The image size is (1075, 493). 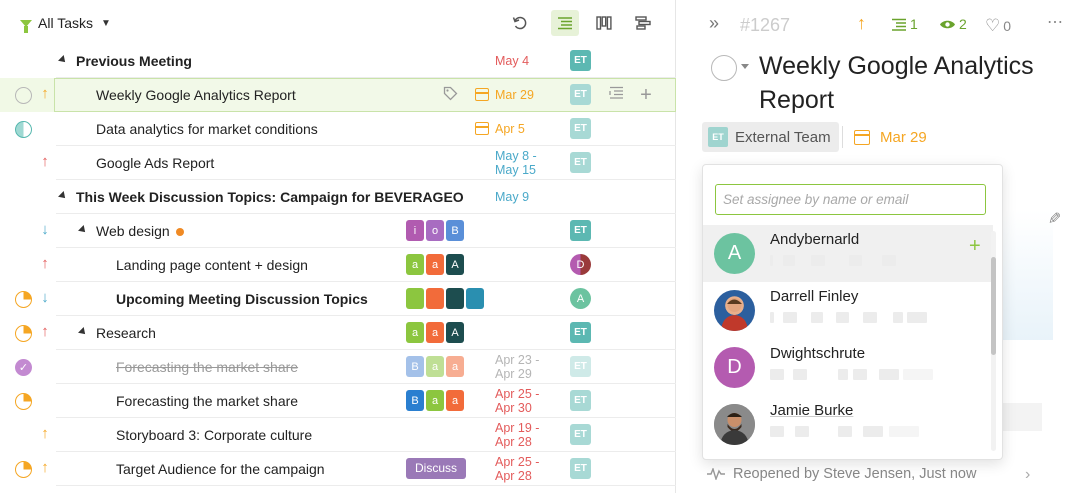 I want to click on tag: o, so click(x=435, y=230).